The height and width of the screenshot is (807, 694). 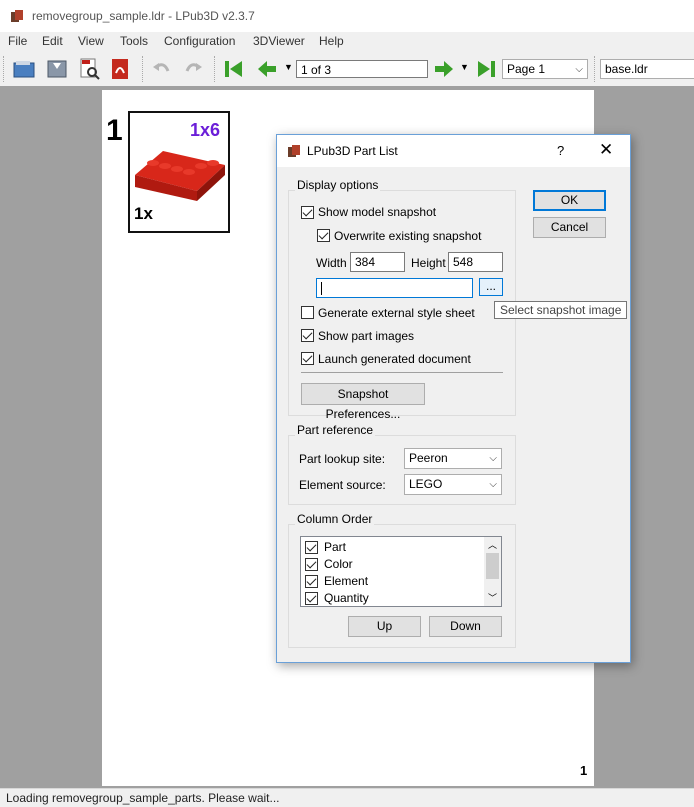 What do you see at coordinates (444, 69) in the screenshot?
I see `next-page-icon` at bounding box center [444, 69].